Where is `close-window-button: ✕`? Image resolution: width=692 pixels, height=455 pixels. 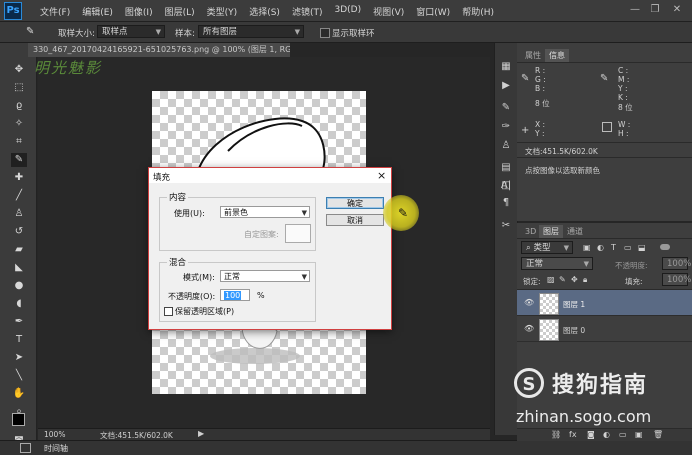
close-window-button: ✕ is located at coordinates (677, 10).